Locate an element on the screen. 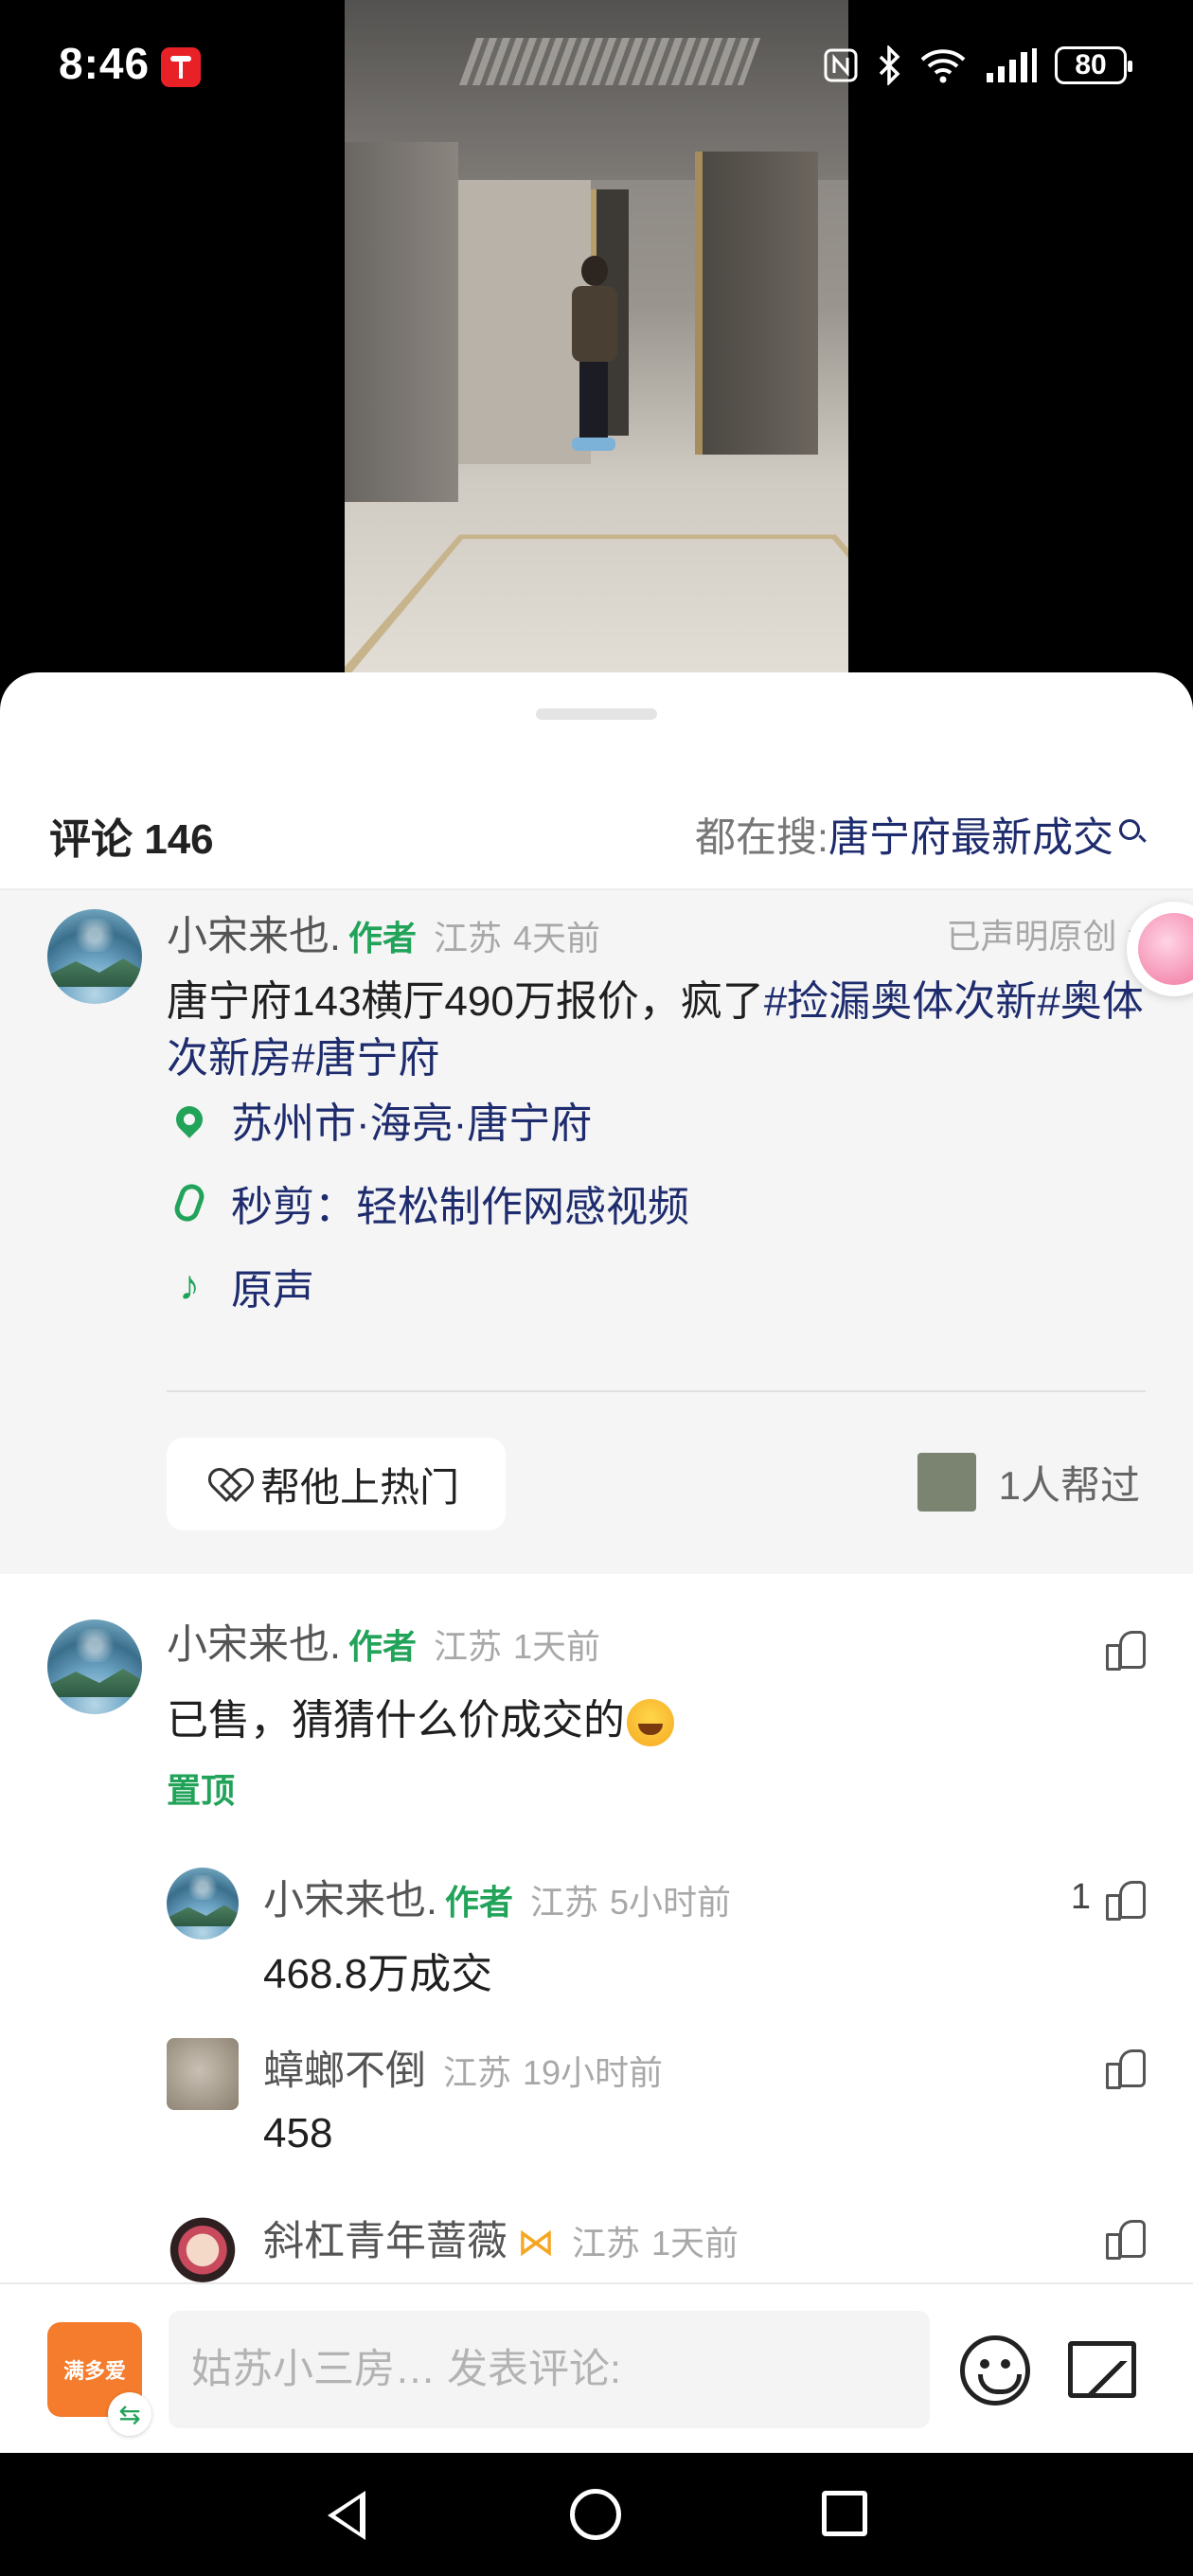 Image resolution: width=1193 pixels, height=2576 pixels. music-note-icon: ♪ is located at coordinates (189, 1285).